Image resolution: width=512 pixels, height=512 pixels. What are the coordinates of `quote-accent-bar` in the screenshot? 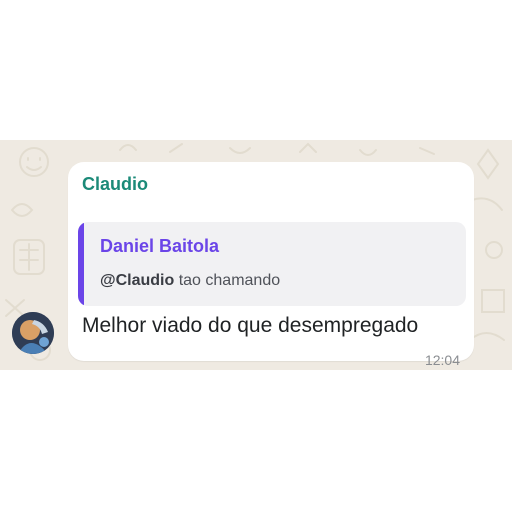 It's located at (81, 264).